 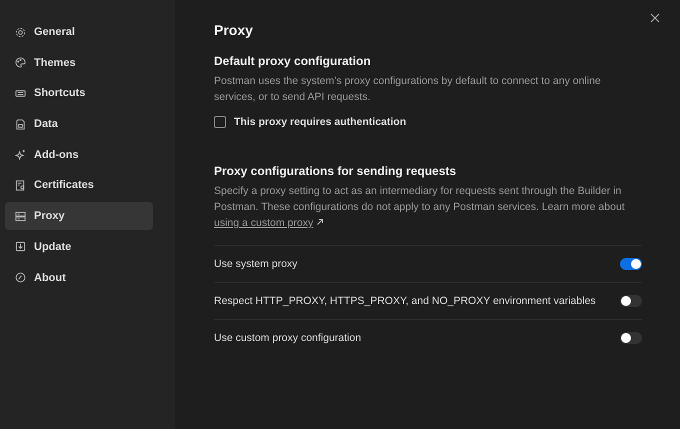 I want to click on file-icon, so click(x=20, y=124).